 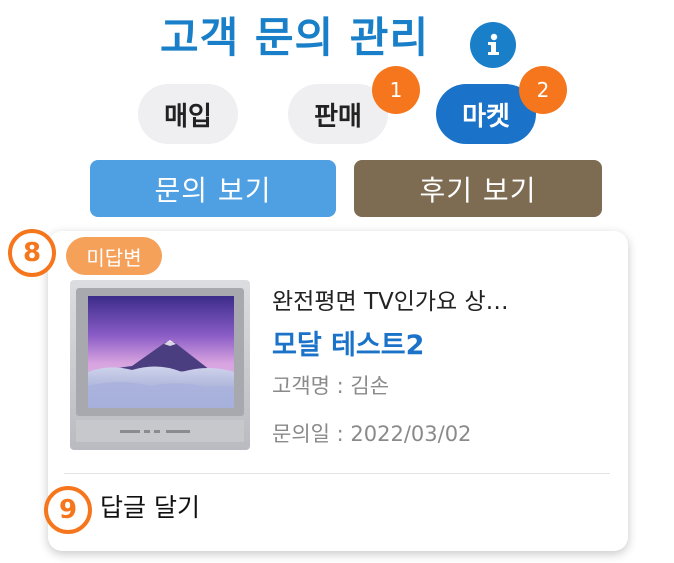 What do you see at coordinates (486, 116) in the screenshot?
I see `tab-market-label: 마켓` at bounding box center [486, 116].